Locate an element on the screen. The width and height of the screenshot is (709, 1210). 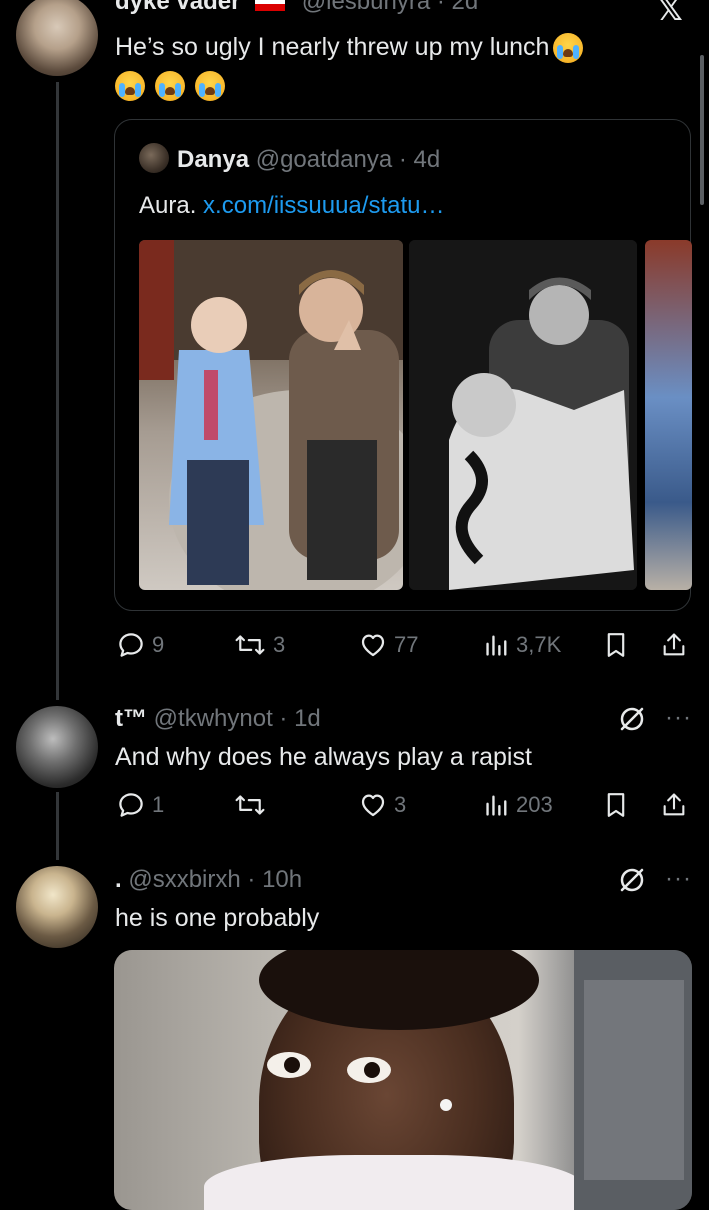
views-button: 203 is located at coordinates (518, 805).